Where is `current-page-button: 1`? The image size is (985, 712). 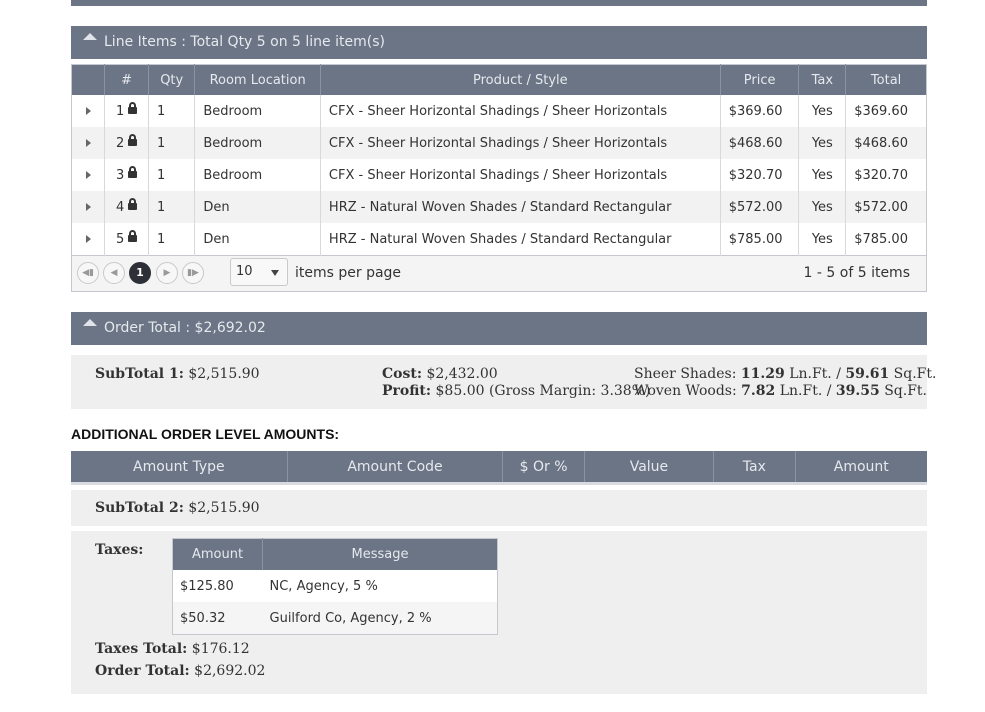 current-page-button: 1 is located at coordinates (140, 273).